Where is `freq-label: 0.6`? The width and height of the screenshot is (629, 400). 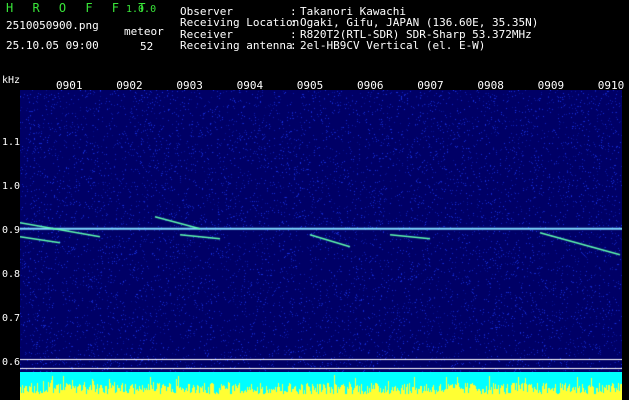 freq-label: 0.6 is located at coordinates (11, 363).